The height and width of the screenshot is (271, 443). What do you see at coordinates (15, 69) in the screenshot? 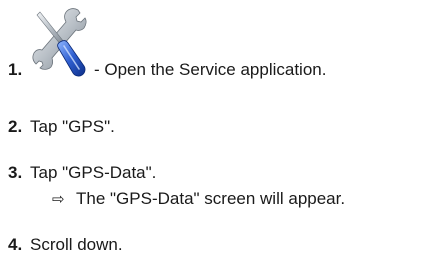
I see `step-number: 1.` at bounding box center [15, 69].